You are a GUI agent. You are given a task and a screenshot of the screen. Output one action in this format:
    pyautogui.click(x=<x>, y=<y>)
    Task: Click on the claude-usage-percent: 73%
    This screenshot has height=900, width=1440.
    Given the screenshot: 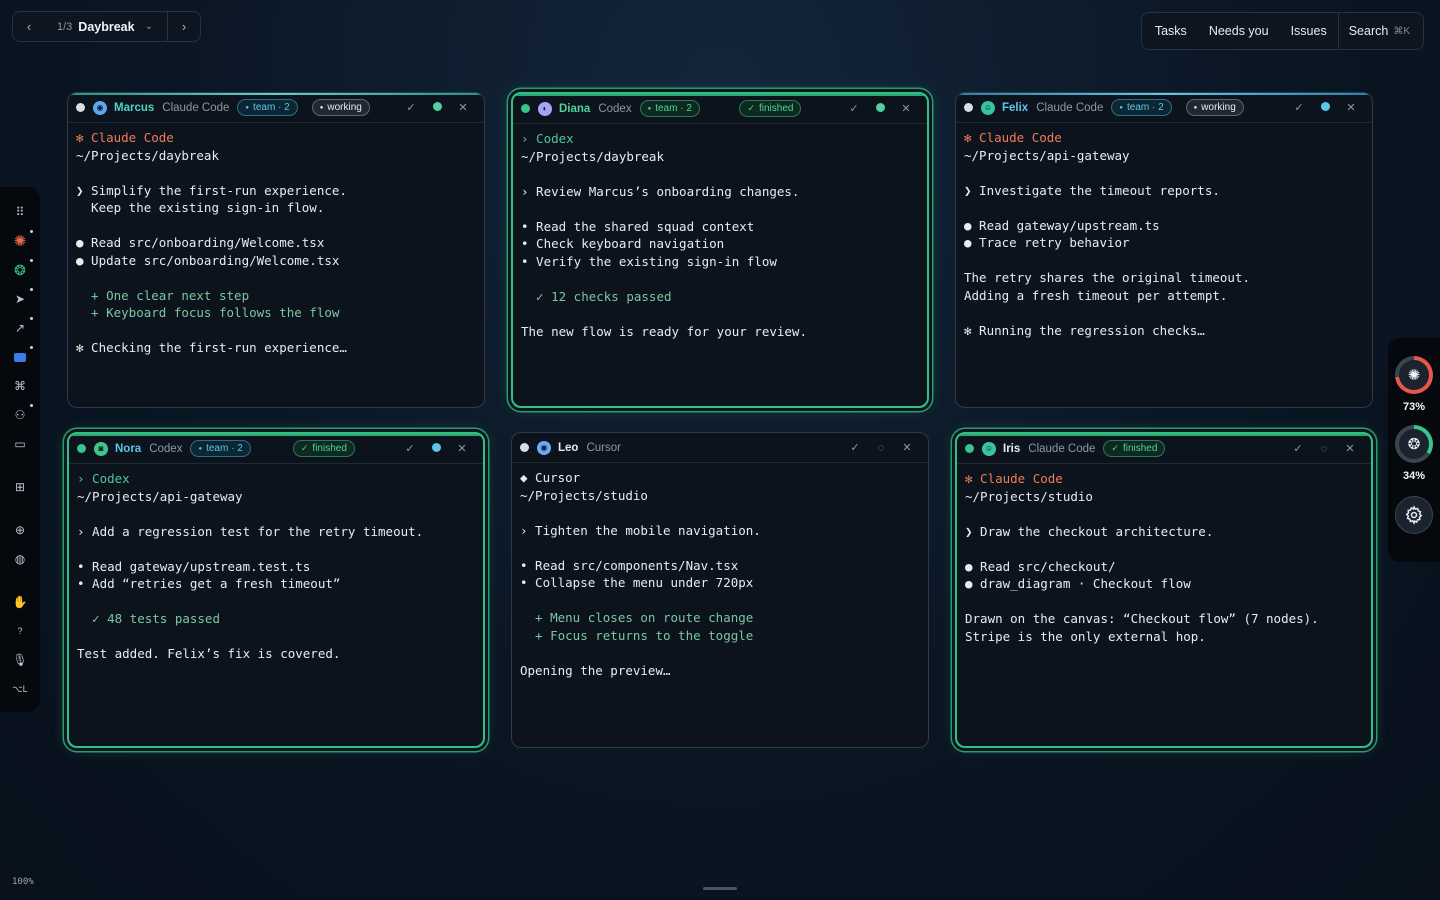 What is the action you would take?
    pyautogui.click(x=1414, y=407)
    